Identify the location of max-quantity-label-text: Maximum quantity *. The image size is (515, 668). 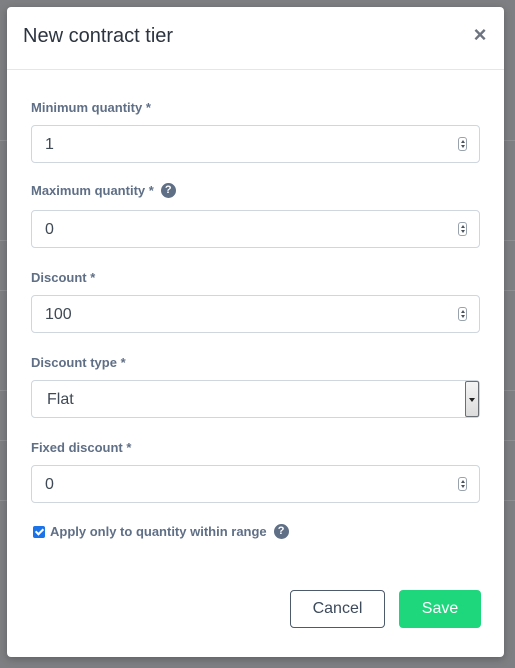
(92, 190).